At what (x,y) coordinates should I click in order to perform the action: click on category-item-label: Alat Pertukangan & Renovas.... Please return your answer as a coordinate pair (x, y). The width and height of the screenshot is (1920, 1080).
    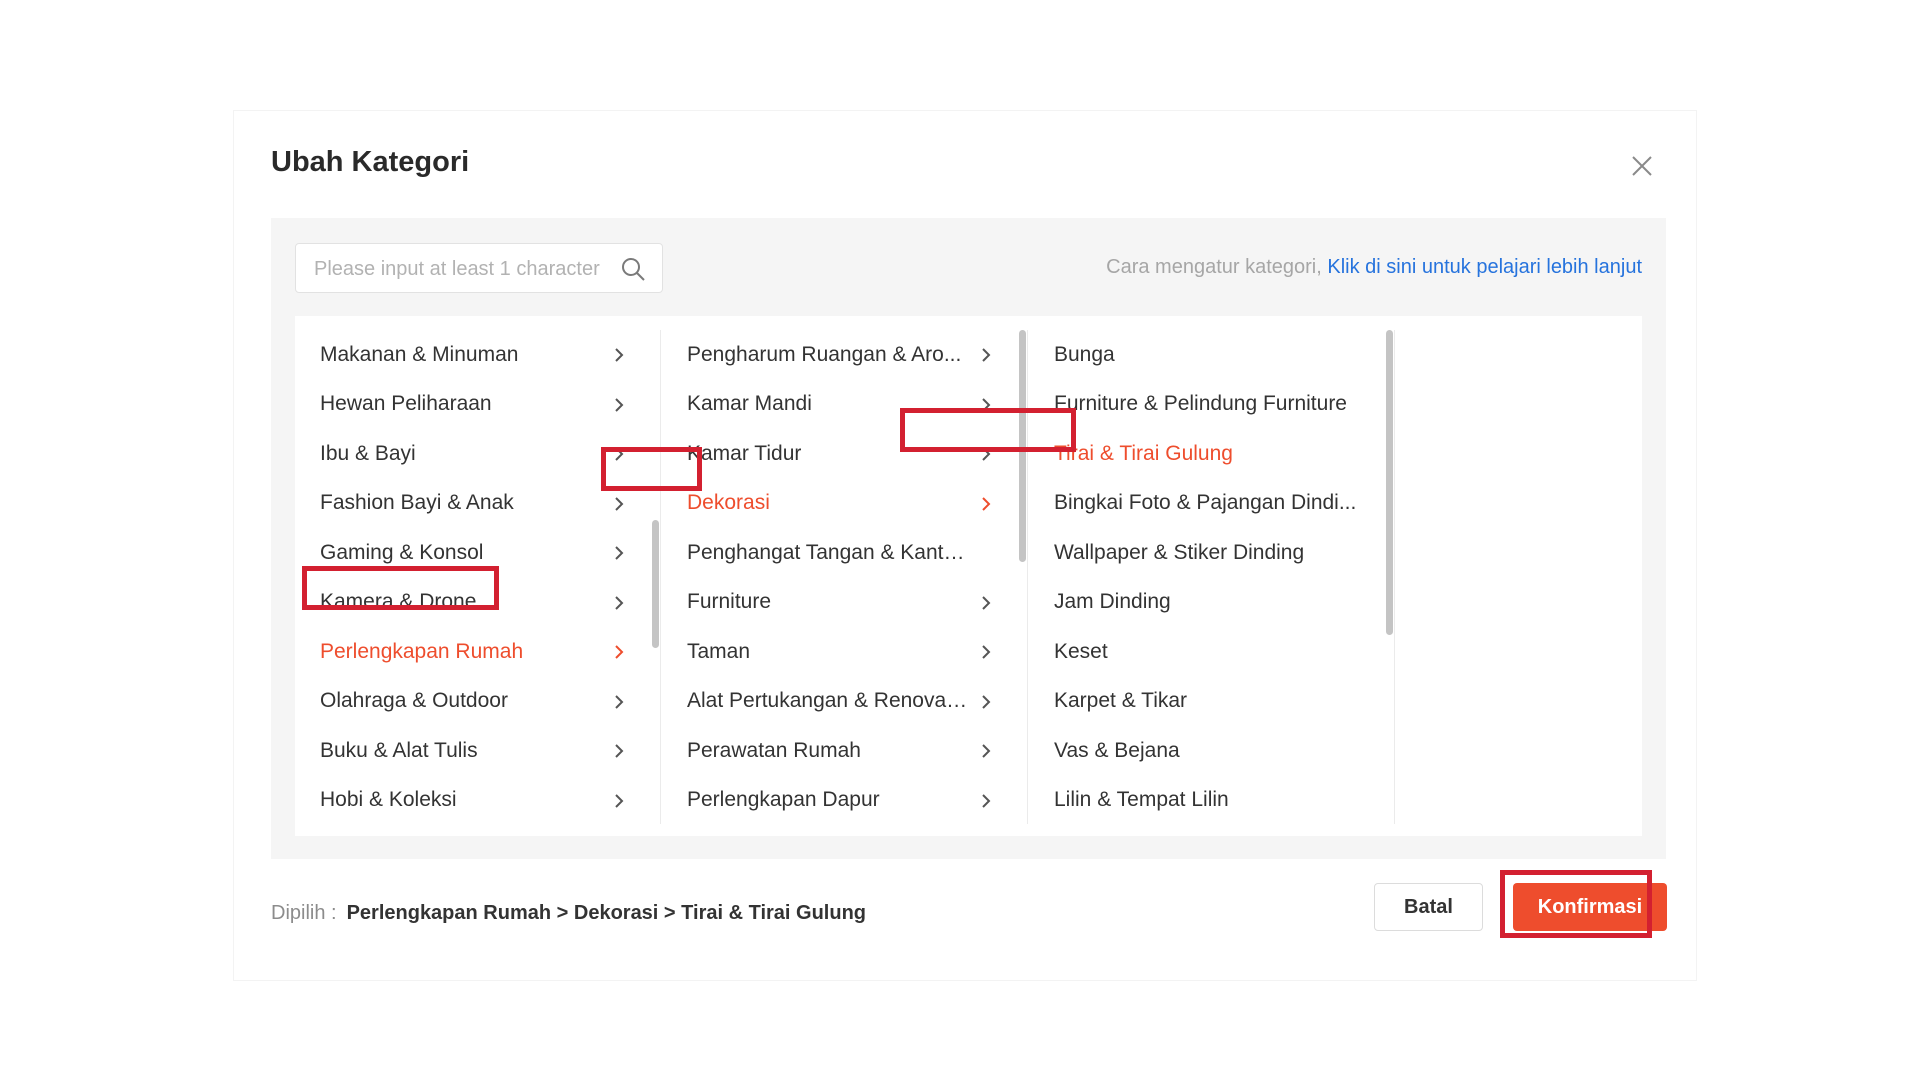
    Looking at the image, I should click on (829, 700).